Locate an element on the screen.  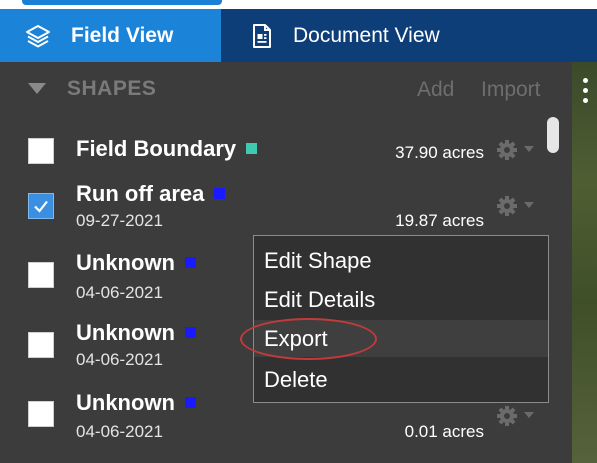
check-icon is located at coordinates (41, 206).